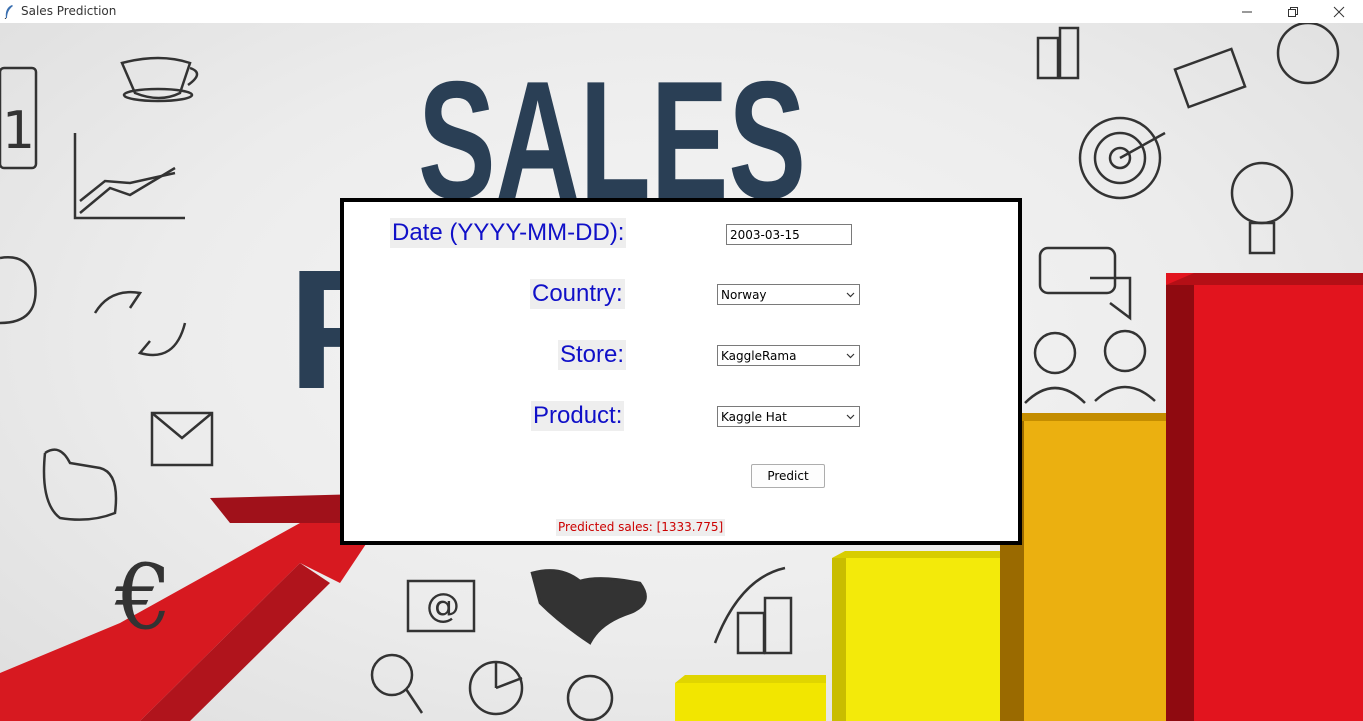  I want to click on restore-button, so click(1293, 11).